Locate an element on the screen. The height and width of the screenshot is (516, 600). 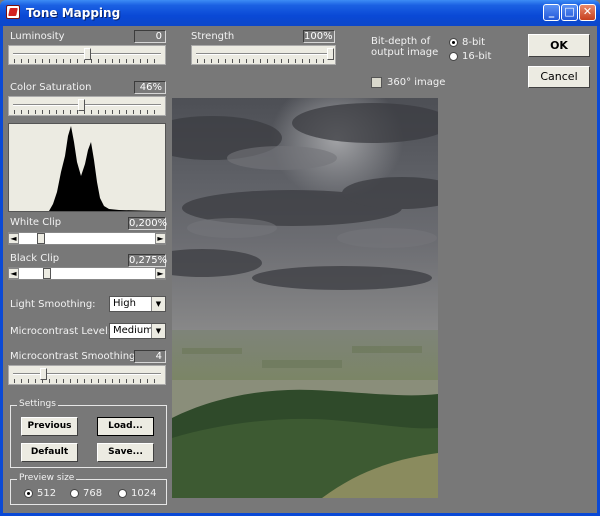
microcontrast-smoothing-value: 4 is located at coordinates (150, 356).